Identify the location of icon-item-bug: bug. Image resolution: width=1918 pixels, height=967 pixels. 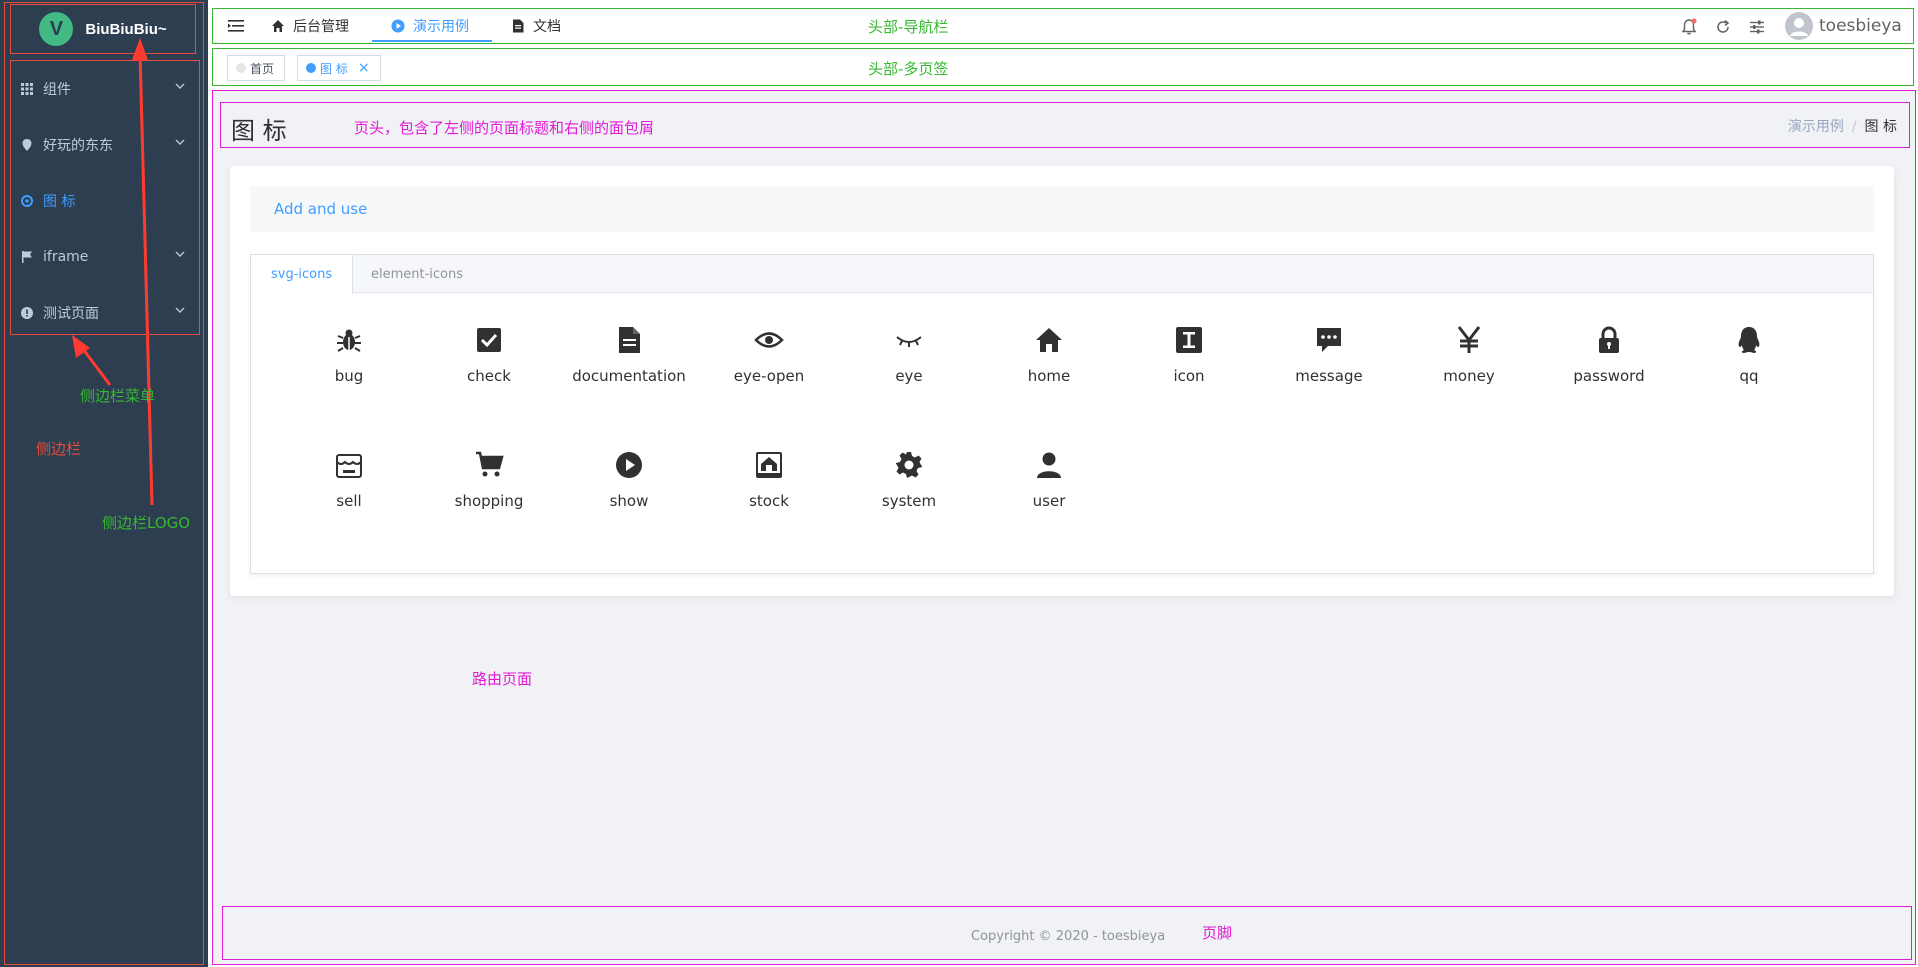
(349, 370).